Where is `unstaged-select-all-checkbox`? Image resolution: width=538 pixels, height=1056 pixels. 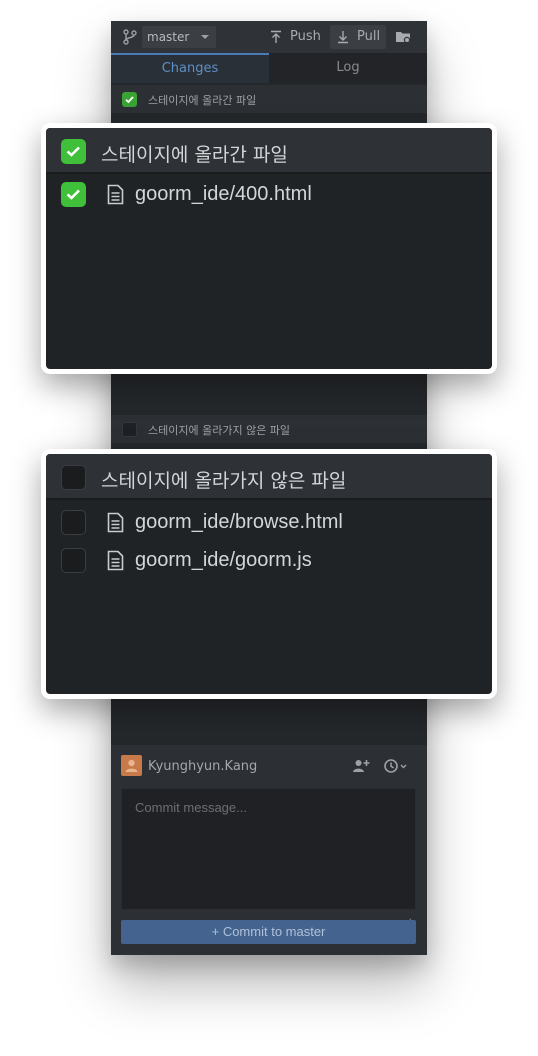 unstaged-select-all-checkbox is located at coordinates (129, 429).